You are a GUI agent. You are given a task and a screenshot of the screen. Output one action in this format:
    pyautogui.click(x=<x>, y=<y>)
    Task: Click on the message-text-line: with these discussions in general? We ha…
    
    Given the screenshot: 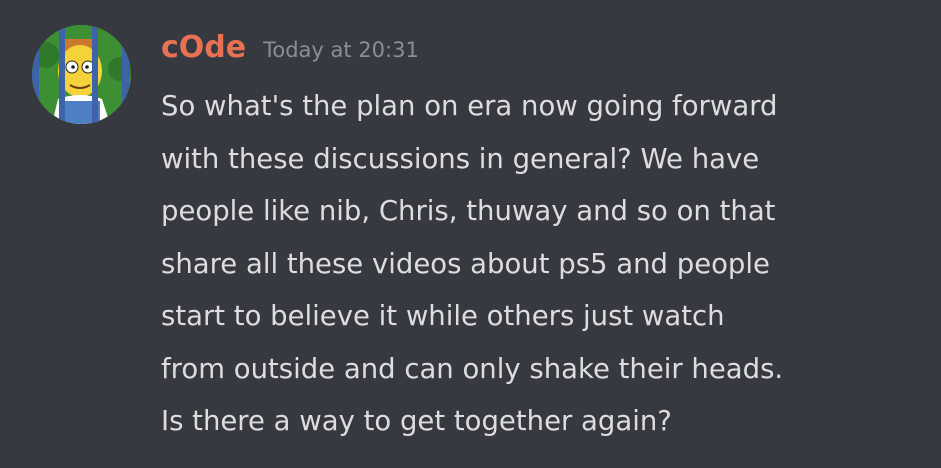 What is the action you would take?
    pyautogui.click(x=460, y=158)
    